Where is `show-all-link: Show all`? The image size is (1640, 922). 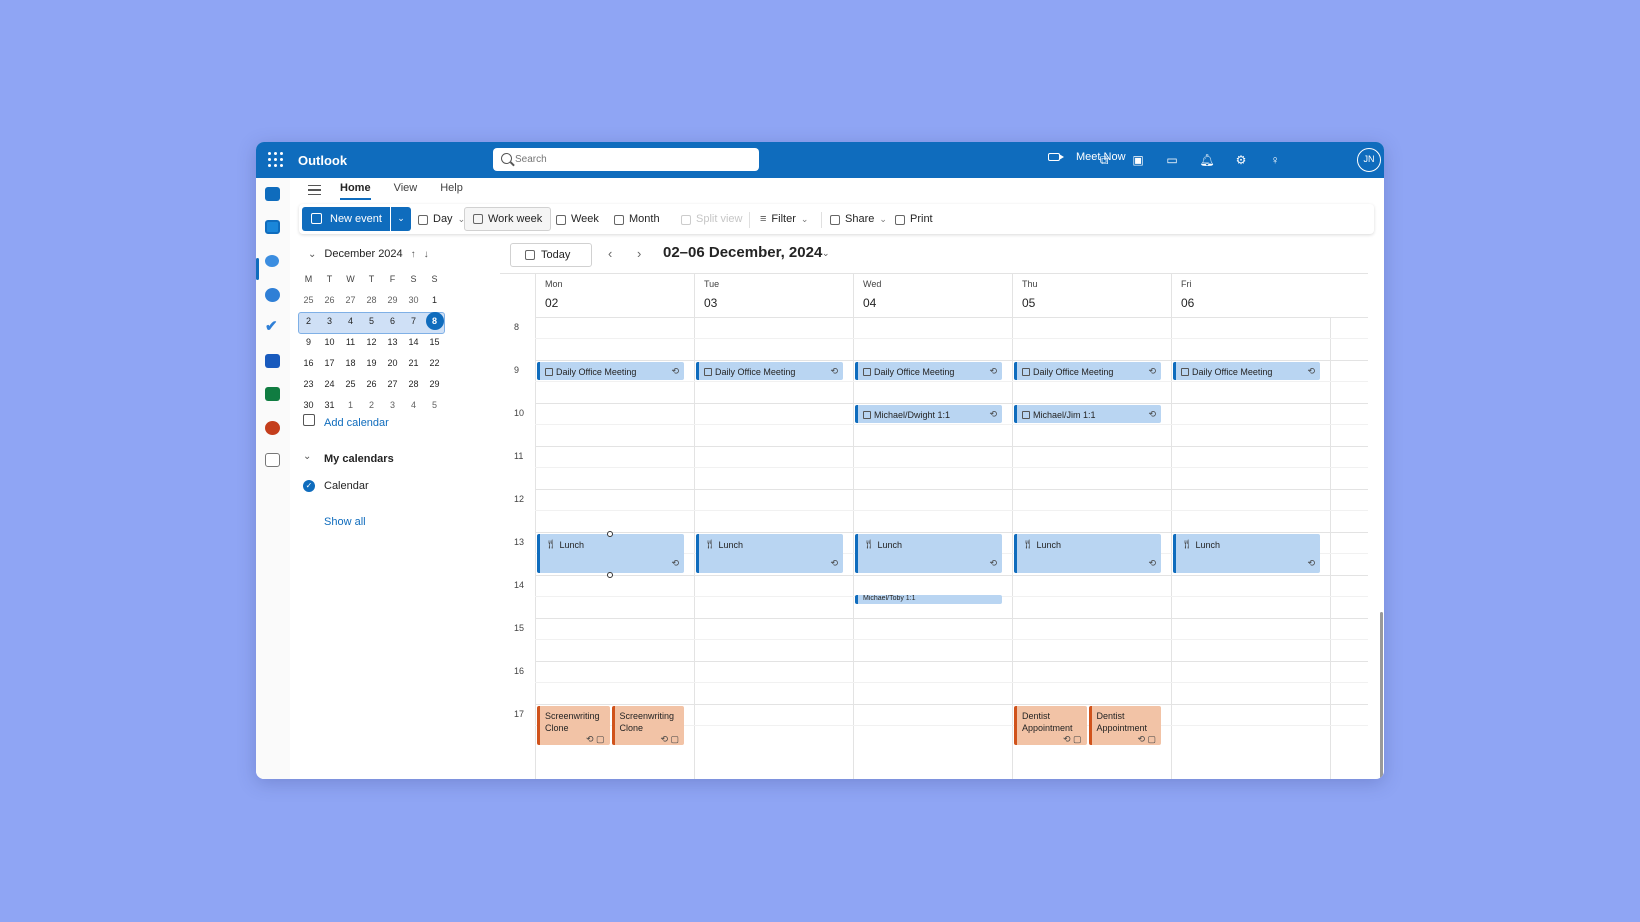 show-all-link: Show all is located at coordinates (345, 522).